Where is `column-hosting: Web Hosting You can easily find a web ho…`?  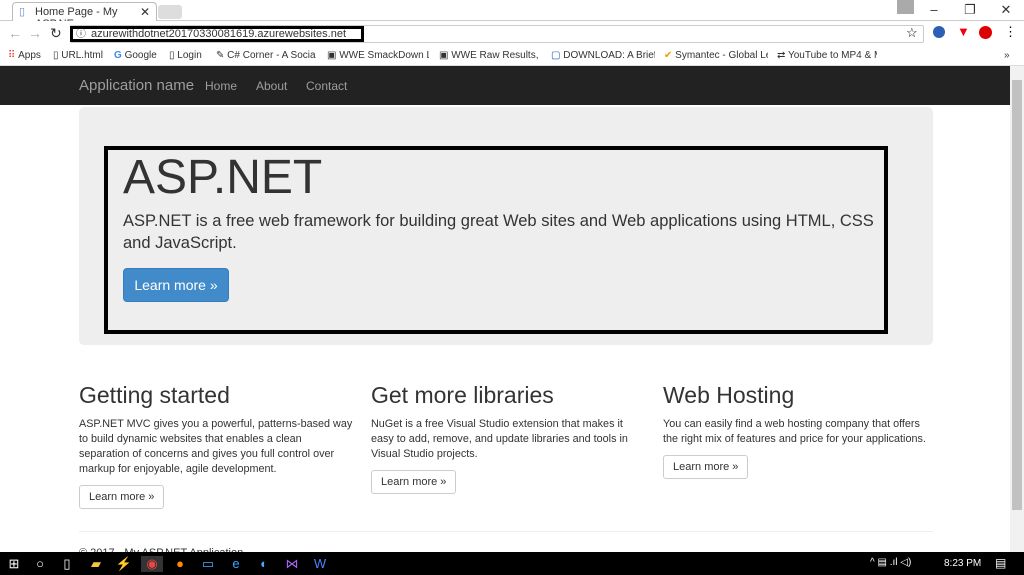 column-hosting: Web Hosting You can easily find a web ho… is located at coordinates (798, 430).